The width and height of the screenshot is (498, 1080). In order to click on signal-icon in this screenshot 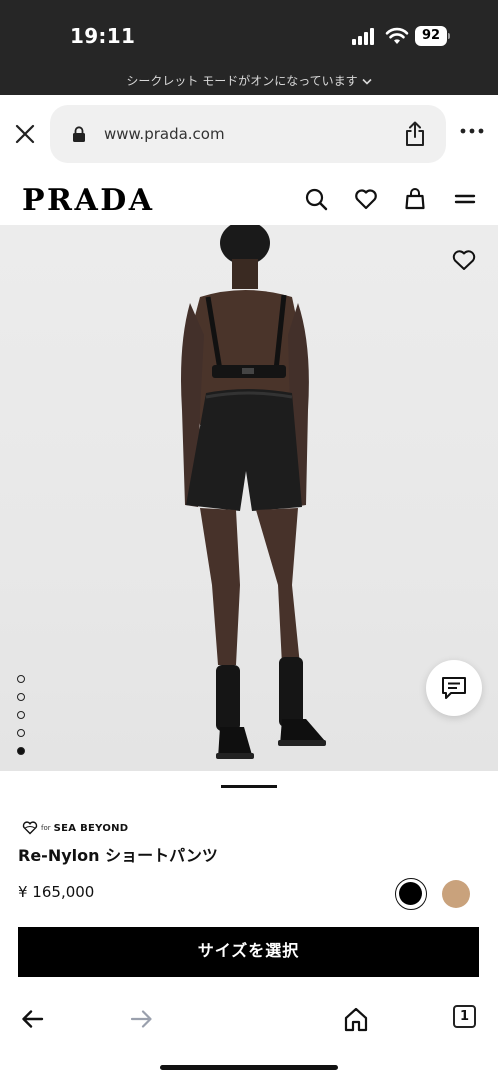, I will do `click(365, 36)`.